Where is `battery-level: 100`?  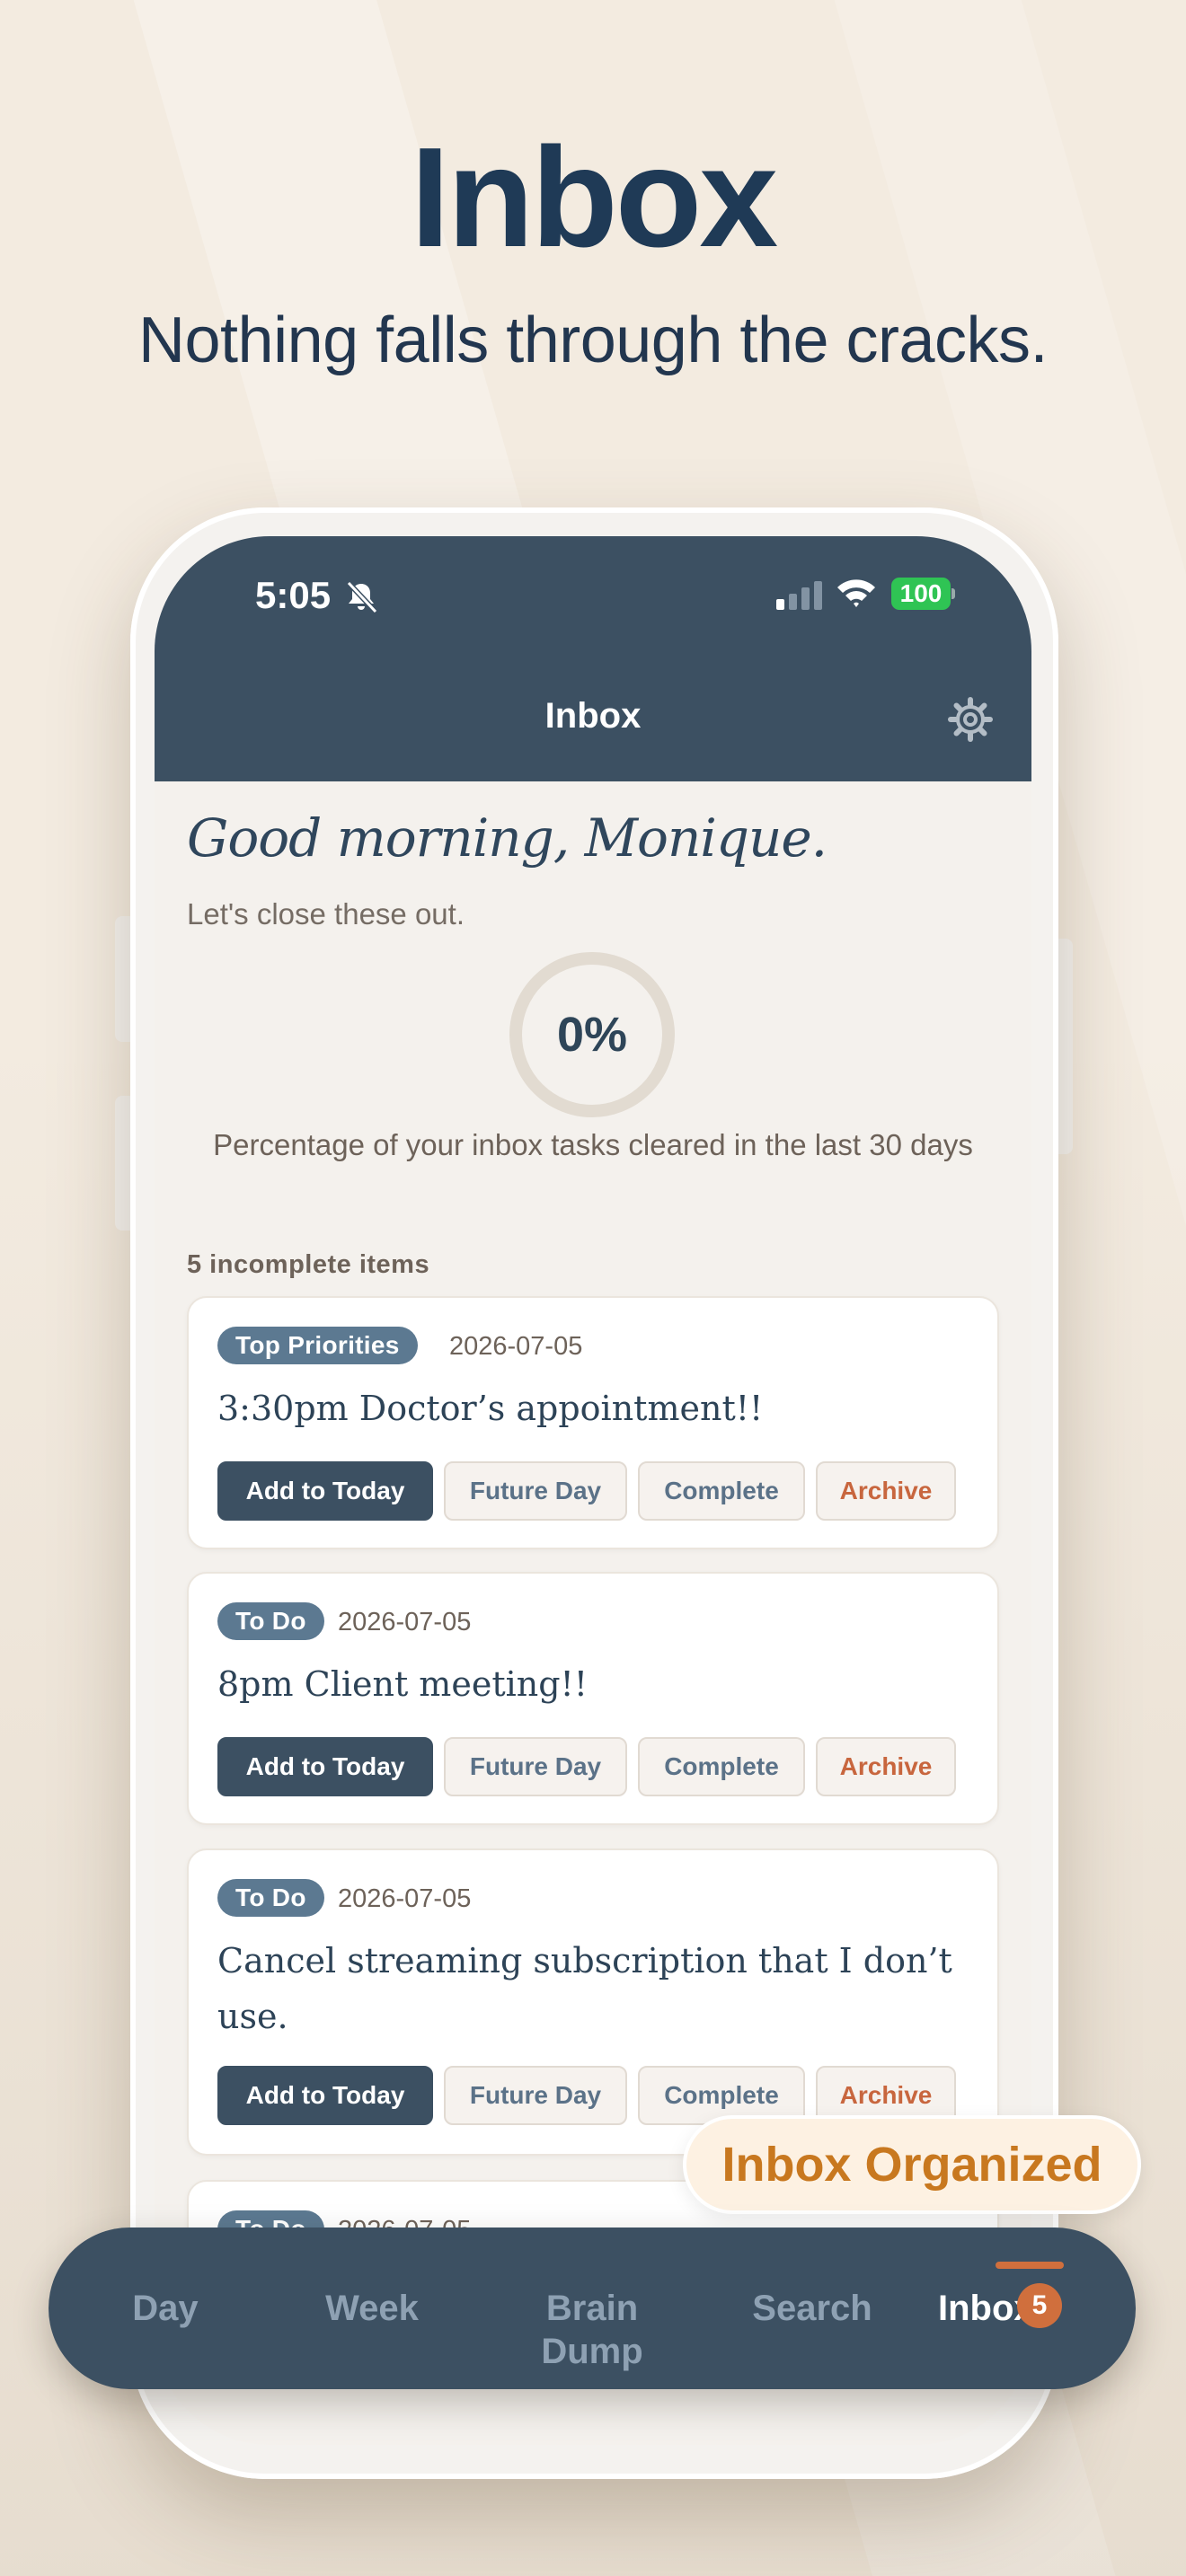
battery-level: 100 is located at coordinates (921, 594).